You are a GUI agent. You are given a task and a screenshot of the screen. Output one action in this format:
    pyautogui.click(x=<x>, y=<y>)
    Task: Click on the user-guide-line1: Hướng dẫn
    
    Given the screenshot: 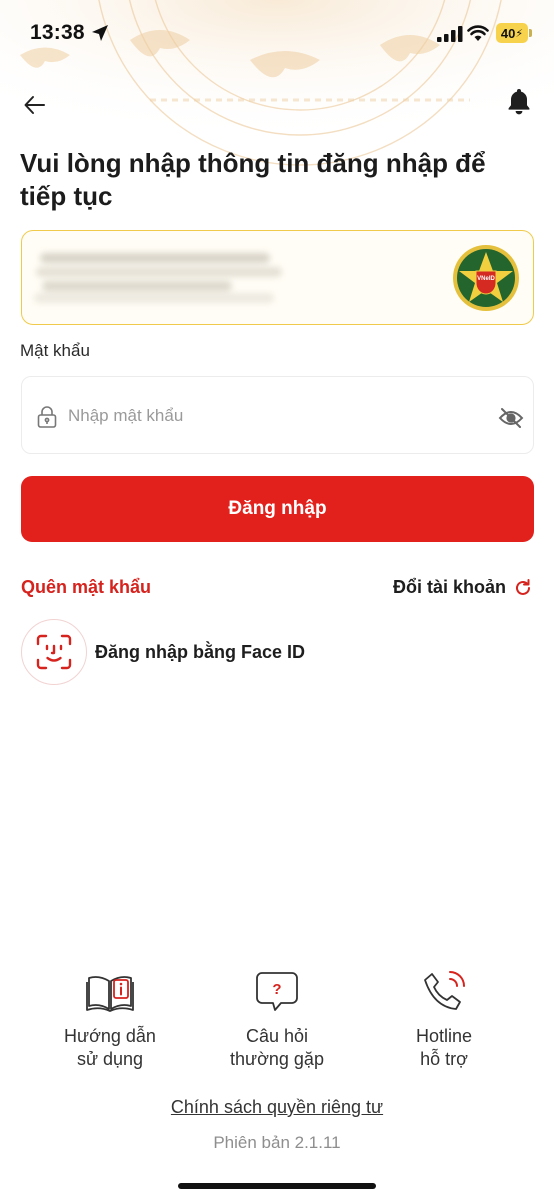 What is the action you would take?
    pyautogui.click(x=110, y=1036)
    